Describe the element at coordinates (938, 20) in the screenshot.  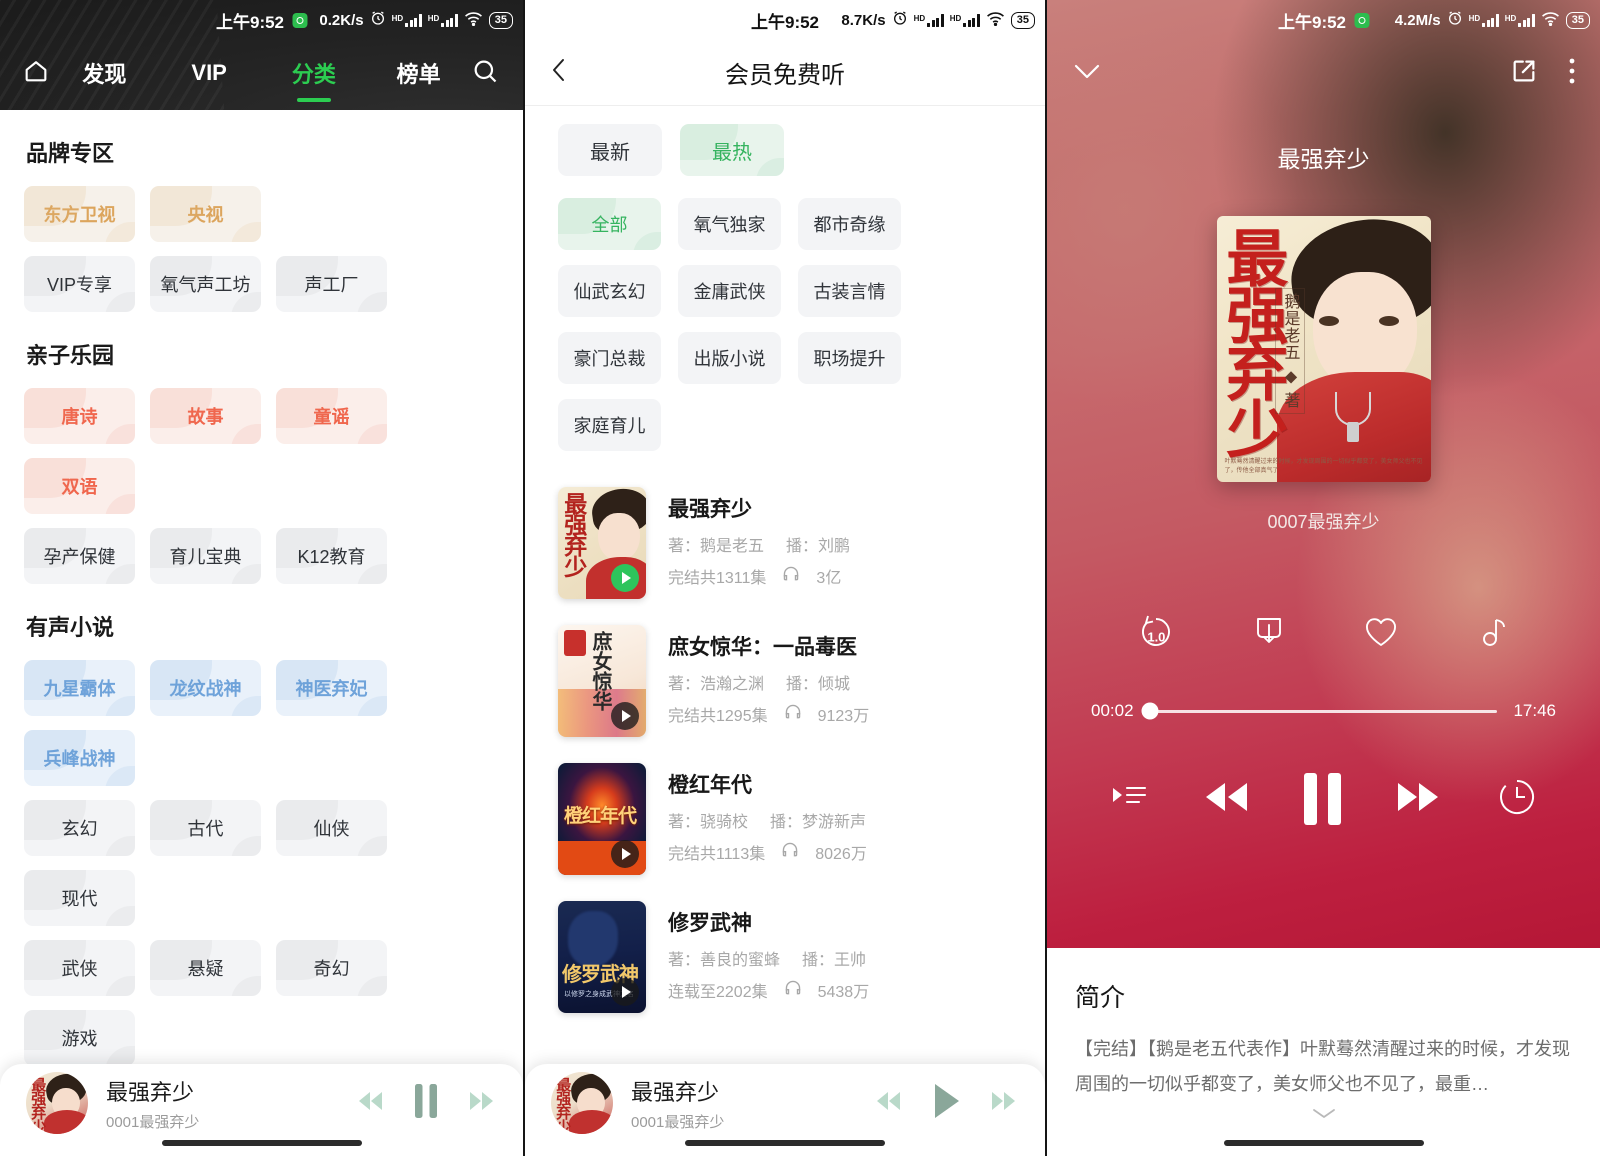
I see `status-icons-group-2: 8.7K/s HD HD 35` at that location.